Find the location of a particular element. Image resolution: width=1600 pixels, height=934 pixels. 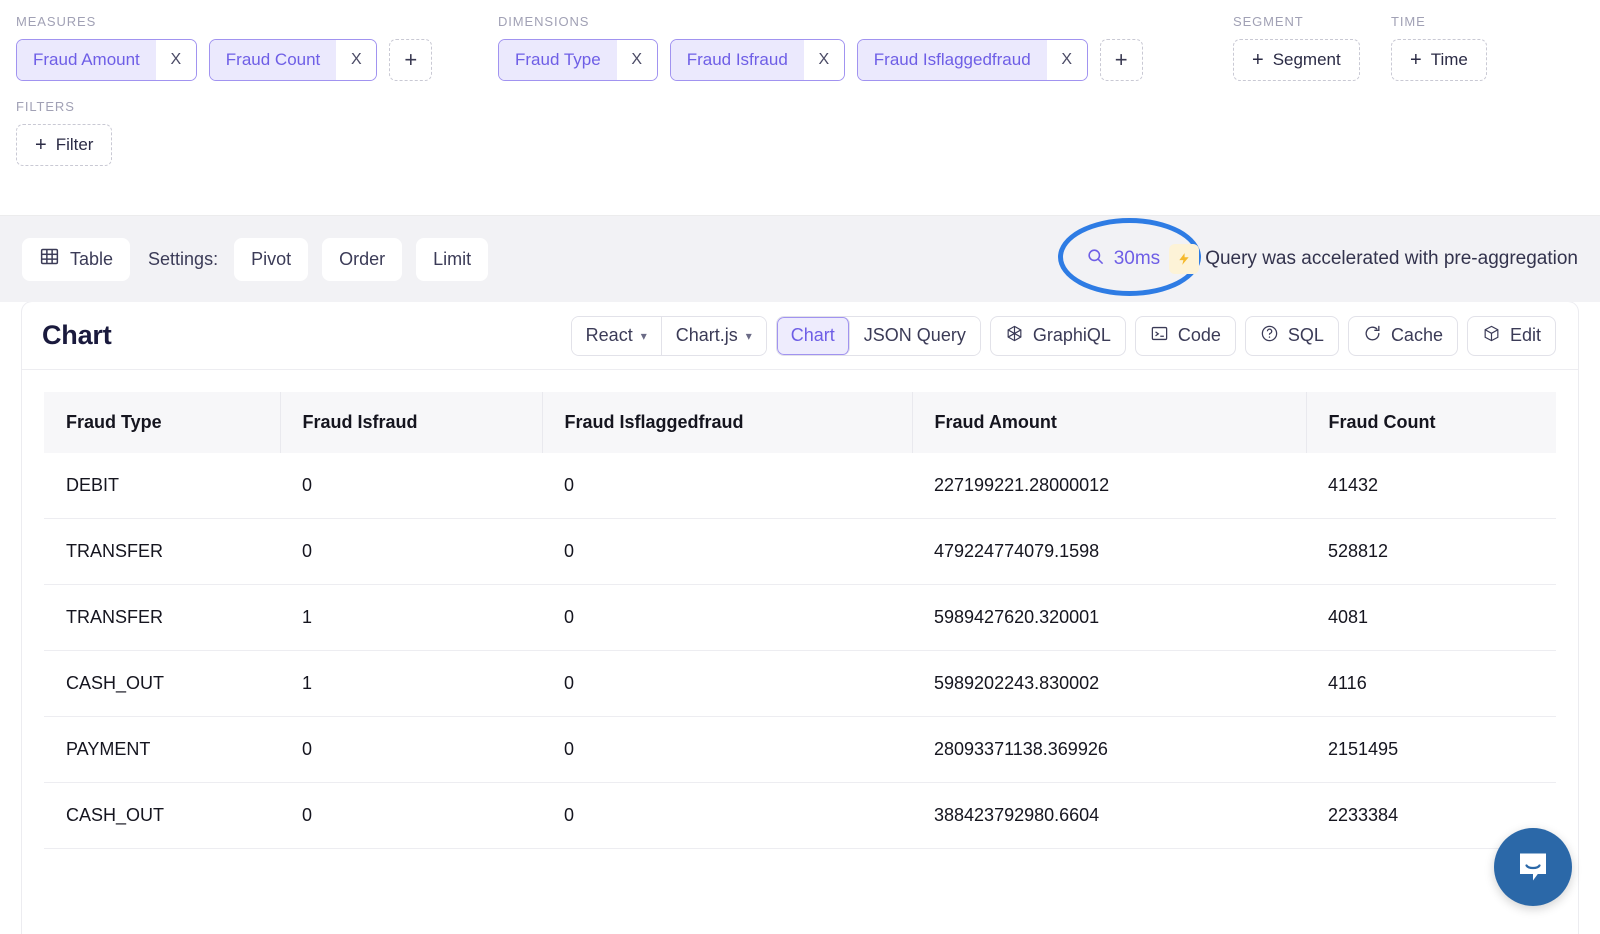

column-header-fraud-count: Fraud Count is located at coordinates (1431, 422).